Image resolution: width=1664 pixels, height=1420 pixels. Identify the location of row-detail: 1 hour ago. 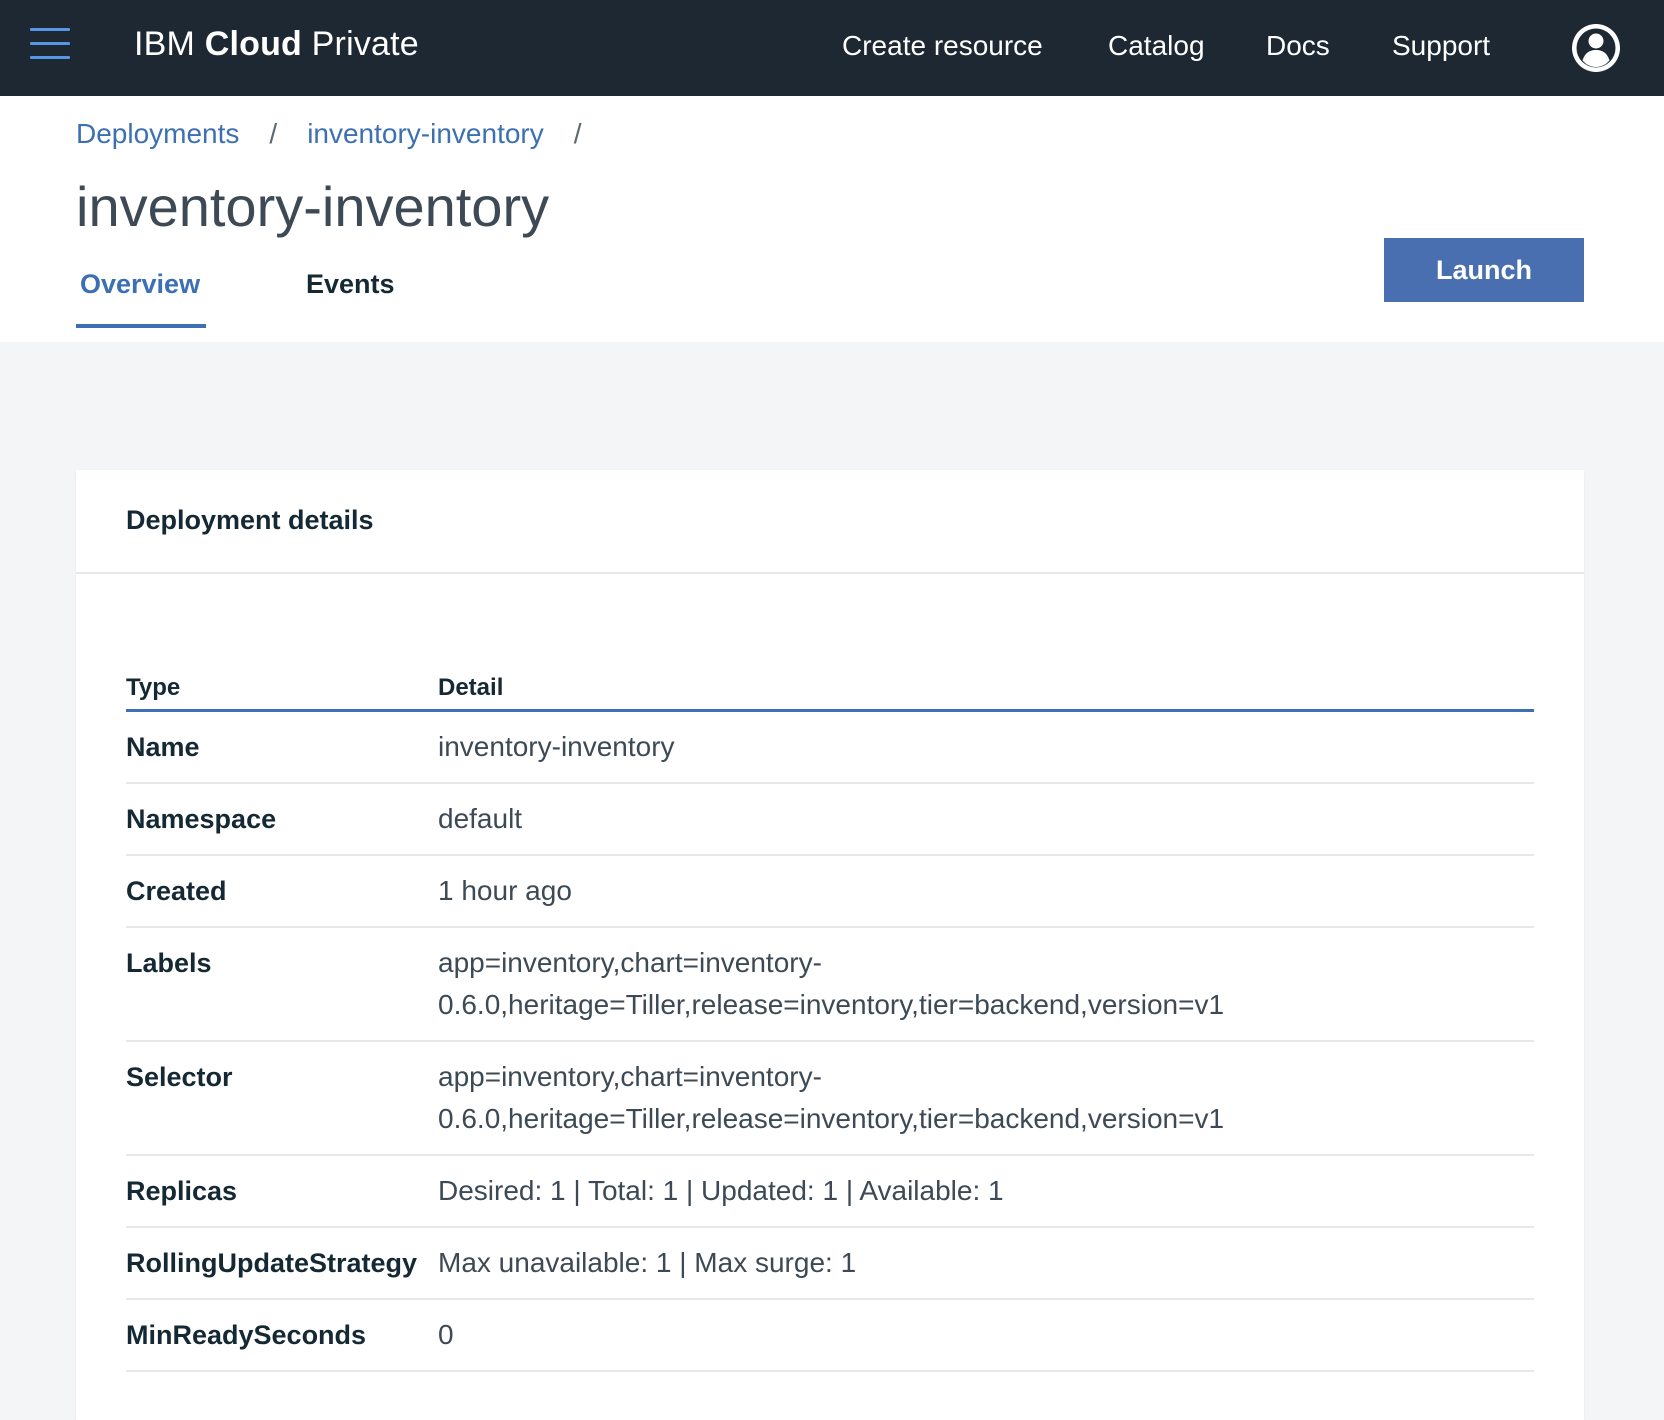
(505, 890).